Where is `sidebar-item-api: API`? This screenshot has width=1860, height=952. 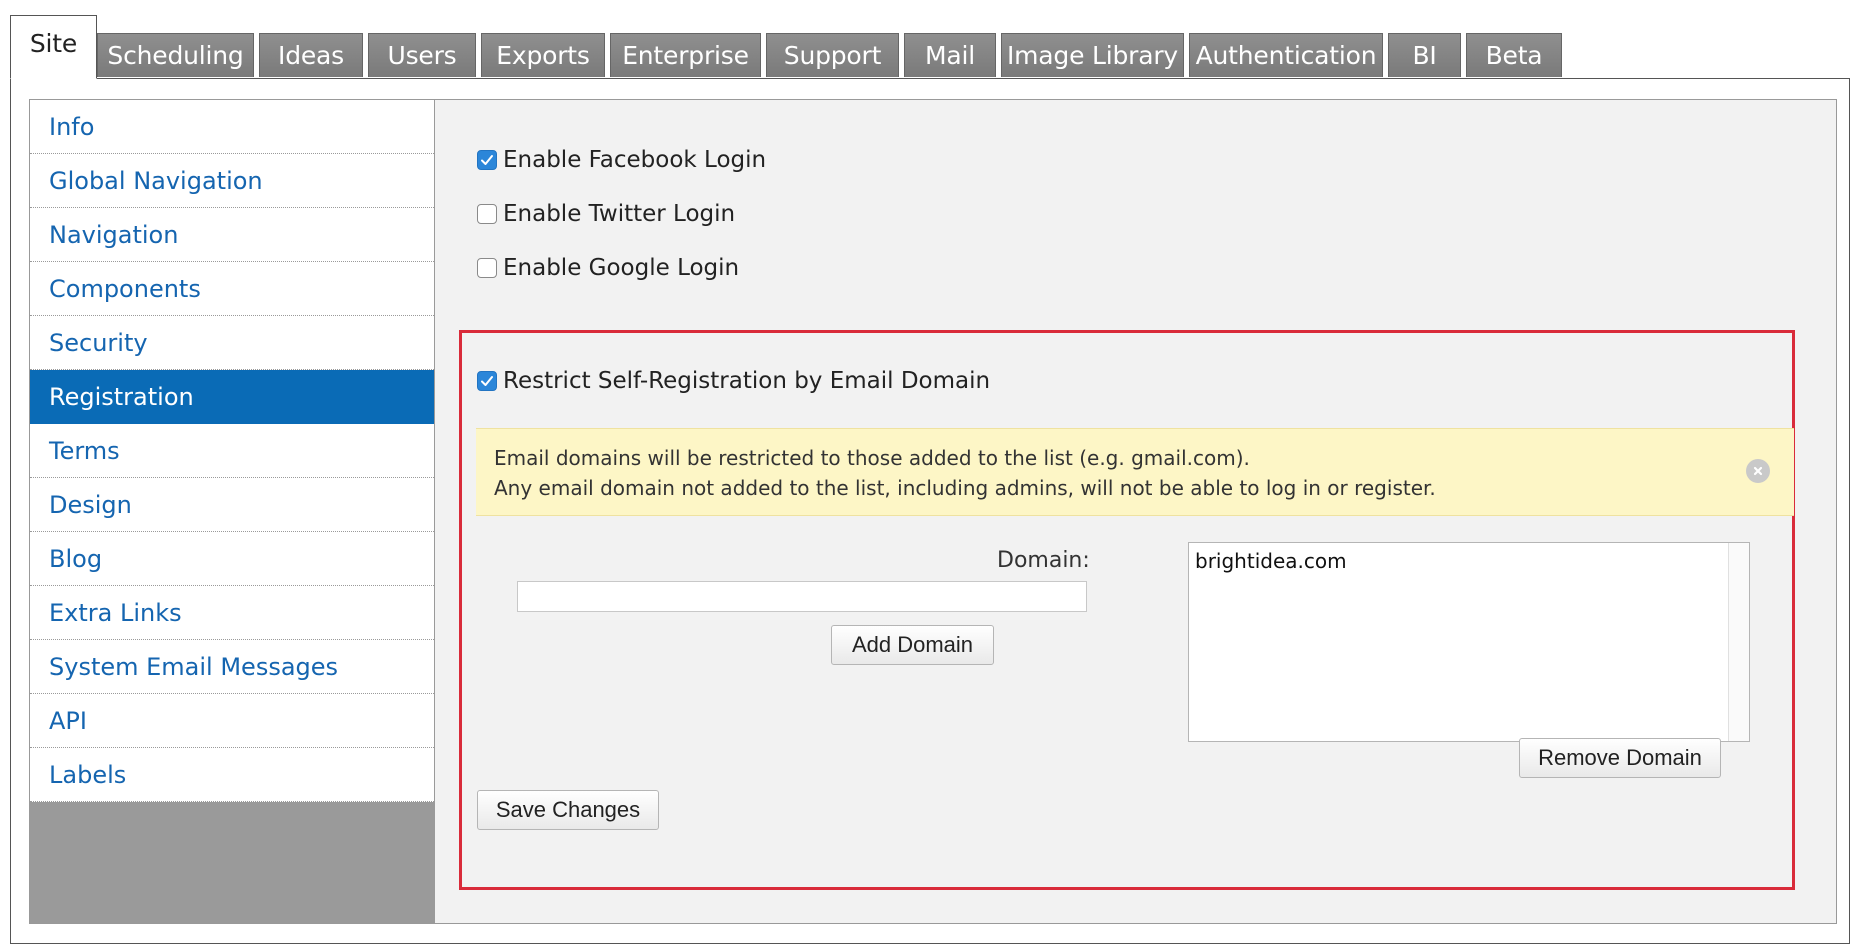
sidebar-item-api: API is located at coordinates (232, 721).